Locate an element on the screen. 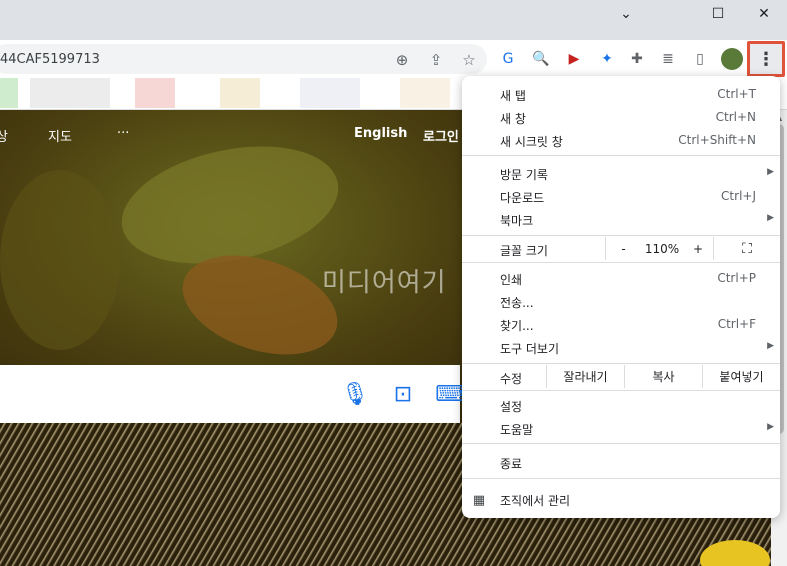 This screenshot has width=787, height=566. media-ext-icon: ▶ is located at coordinates (574, 59).